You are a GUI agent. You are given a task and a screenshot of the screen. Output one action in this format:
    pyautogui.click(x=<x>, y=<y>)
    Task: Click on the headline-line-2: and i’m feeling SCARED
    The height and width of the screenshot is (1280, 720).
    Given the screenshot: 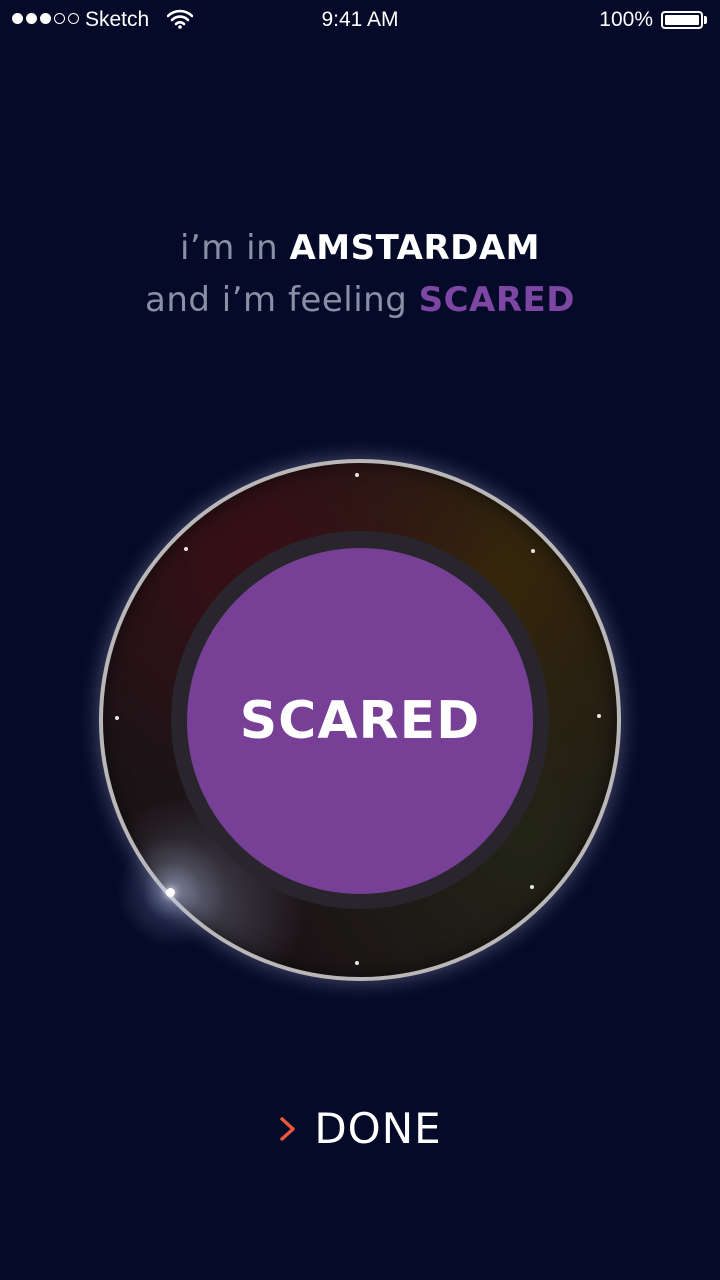 What is the action you would take?
    pyautogui.click(x=360, y=300)
    